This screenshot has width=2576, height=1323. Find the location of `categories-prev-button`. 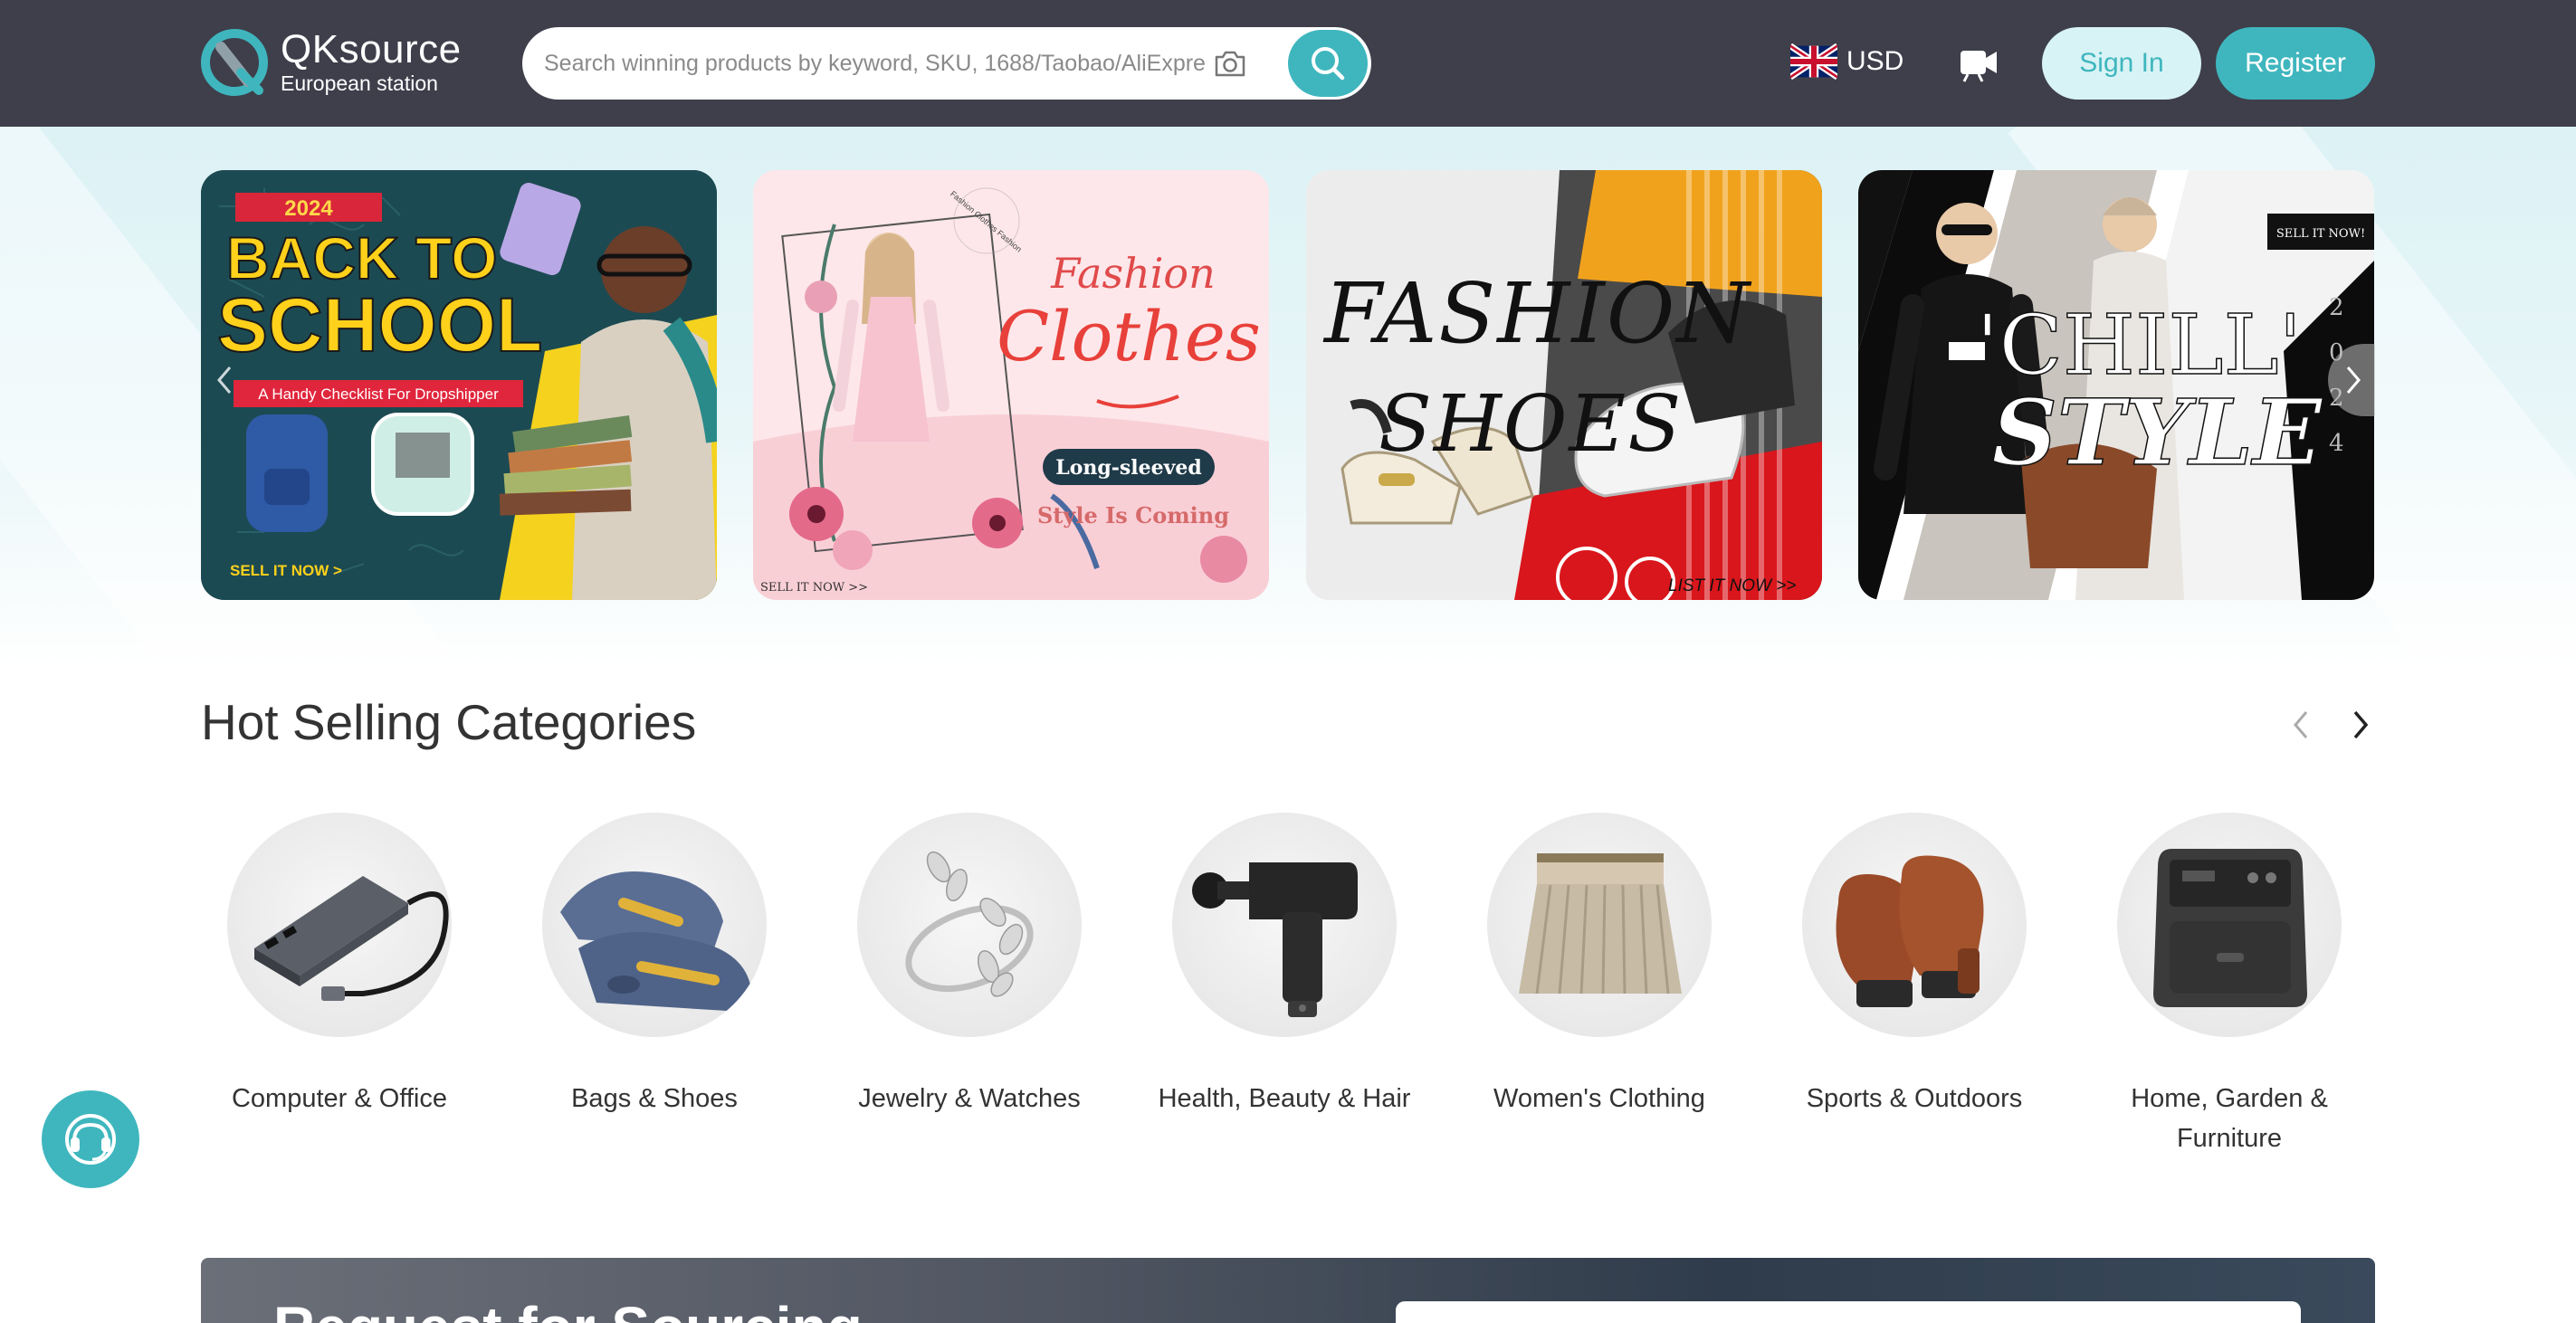

categories-prev-button is located at coordinates (2301, 724).